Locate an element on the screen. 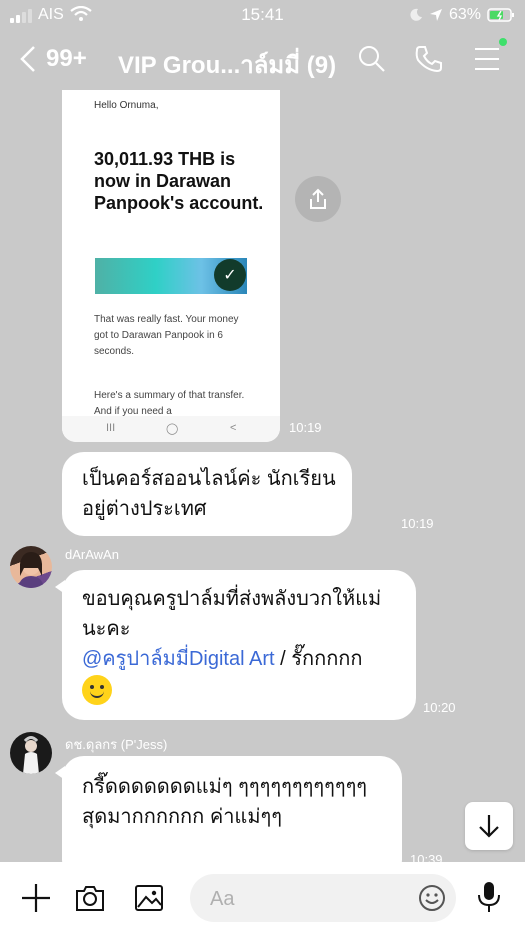 This screenshot has width=525, height=934. message-time: 10:20 is located at coordinates (439, 707).